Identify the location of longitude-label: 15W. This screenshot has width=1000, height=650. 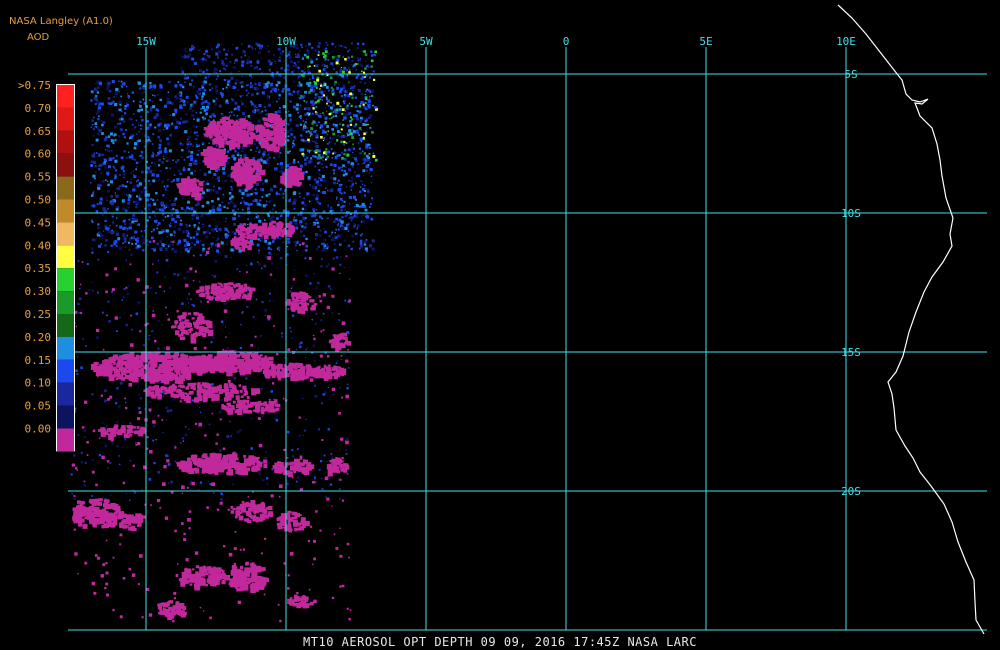
(146, 41).